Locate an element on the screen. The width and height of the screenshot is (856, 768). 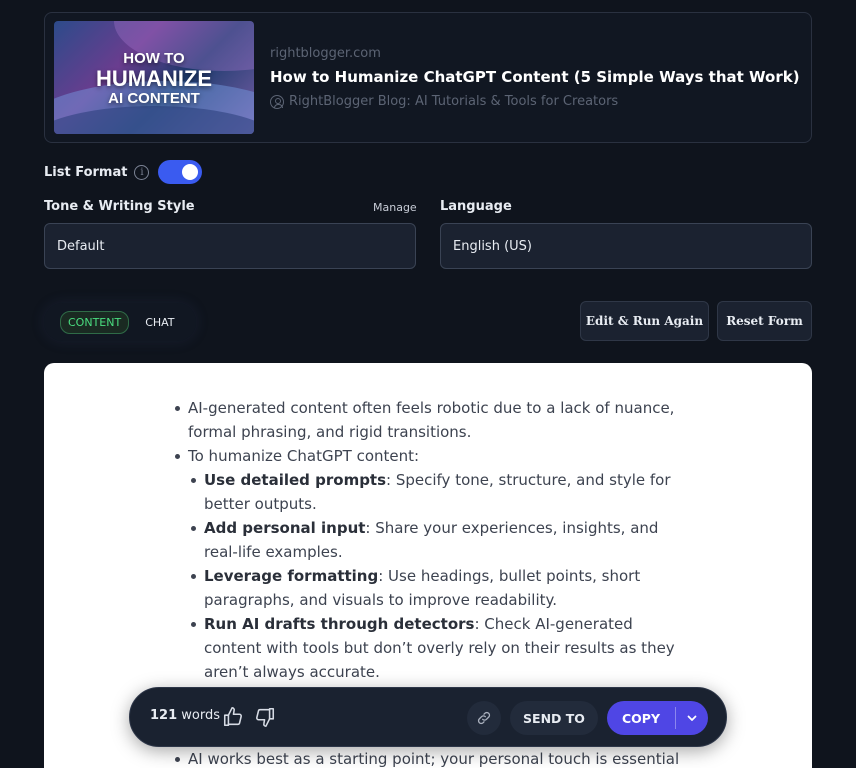
sub-item-heading: Use detailed prompts is located at coordinates (295, 480).